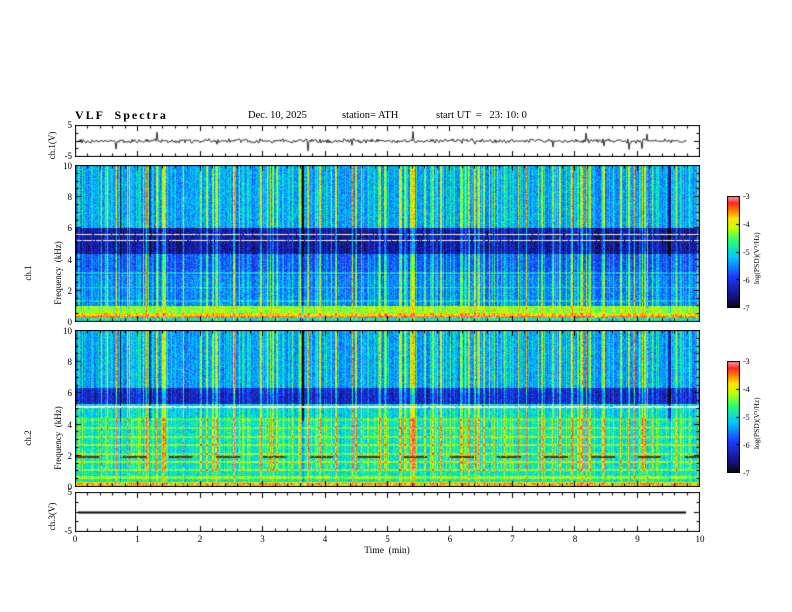 Image resolution: width=792 pixels, height=612 pixels. What do you see at coordinates (746, 361) in the screenshot?
I see `colorbar2-tick-label: -3` at bounding box center [746, 361].